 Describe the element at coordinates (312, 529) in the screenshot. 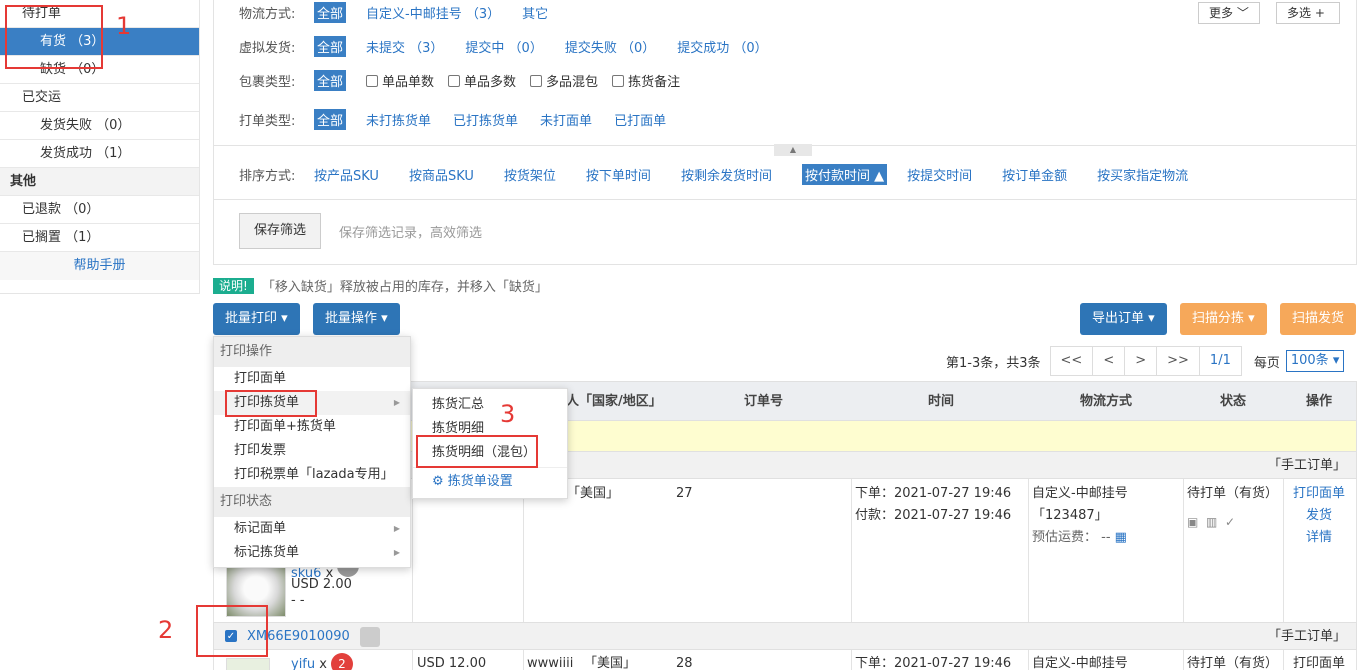

I see `menu-item-mark-label: 标记面单 ▶` at that location.